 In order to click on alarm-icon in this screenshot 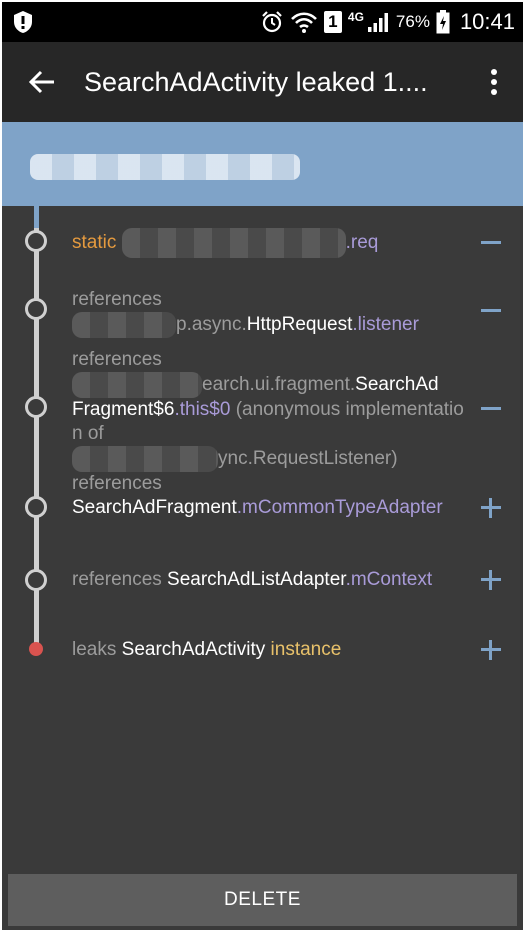, I will do `click(272, 22)`.